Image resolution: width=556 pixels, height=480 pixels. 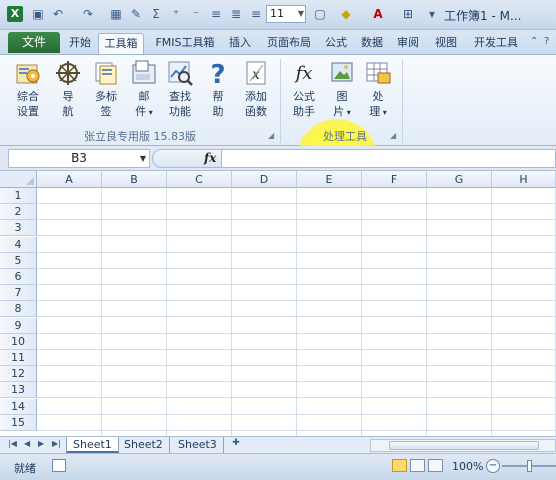 What do you see at coordinates (180, 92) in the screenshot?
I see `ribbon-button-find: 查找 功能` at bounding box center [180, 92].